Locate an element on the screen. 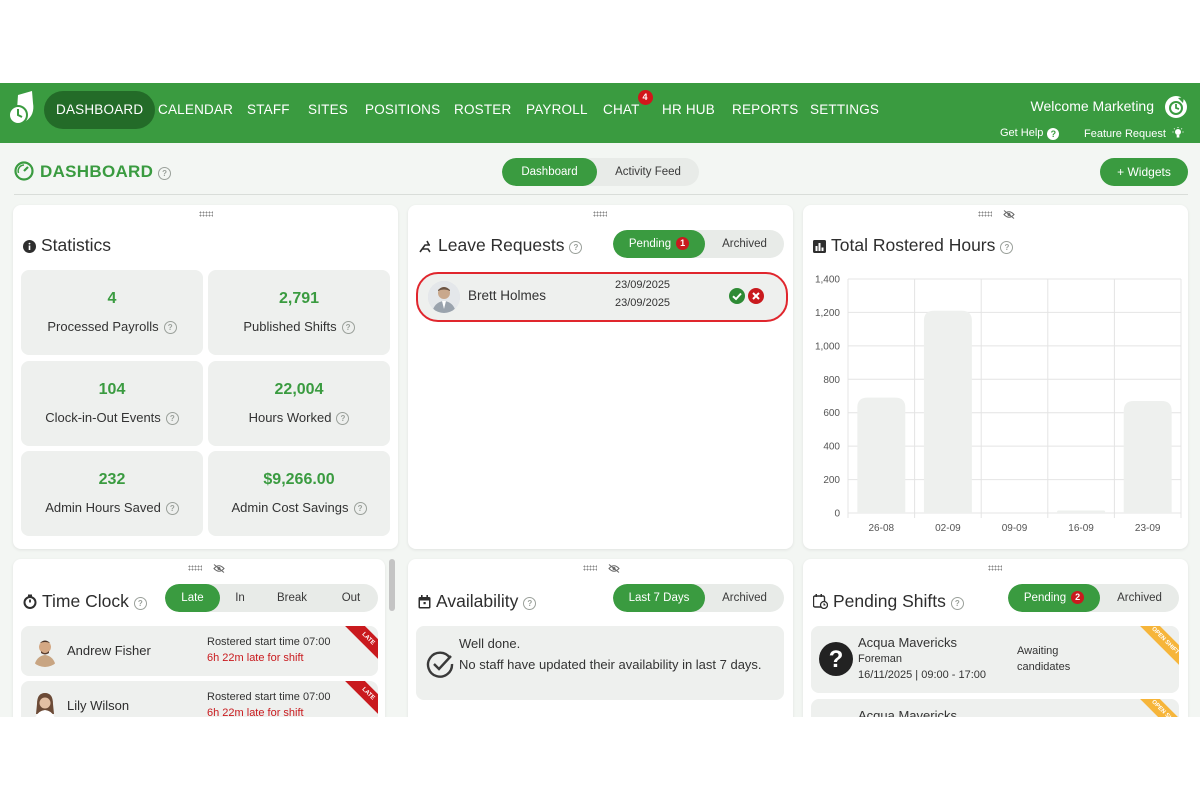 This screenshot has height=800, width=1200. nav-chat: CHAT 4 is located at coordinates (628, 109).